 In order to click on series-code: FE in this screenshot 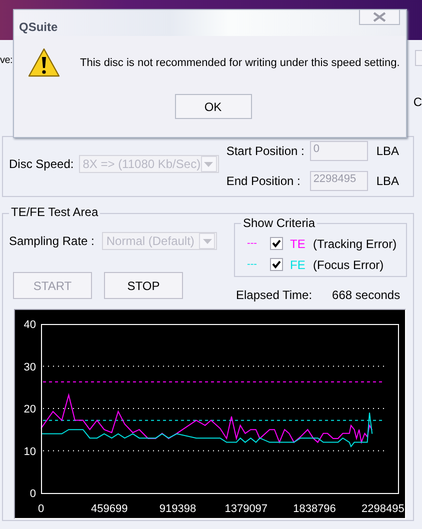, I will do `click(298, 265)`.